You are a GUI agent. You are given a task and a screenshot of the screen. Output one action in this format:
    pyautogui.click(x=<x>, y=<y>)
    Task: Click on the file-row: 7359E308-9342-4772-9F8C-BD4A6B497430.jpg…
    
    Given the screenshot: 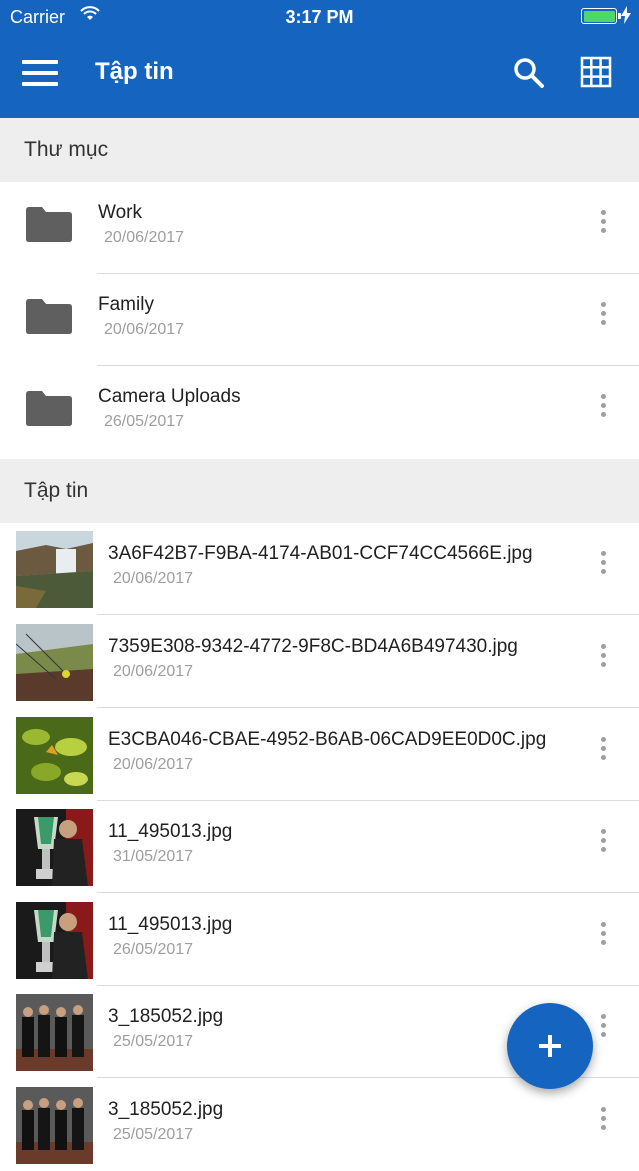 What is the action you would take?
    pyautogui.click(x=319, y=662)
    